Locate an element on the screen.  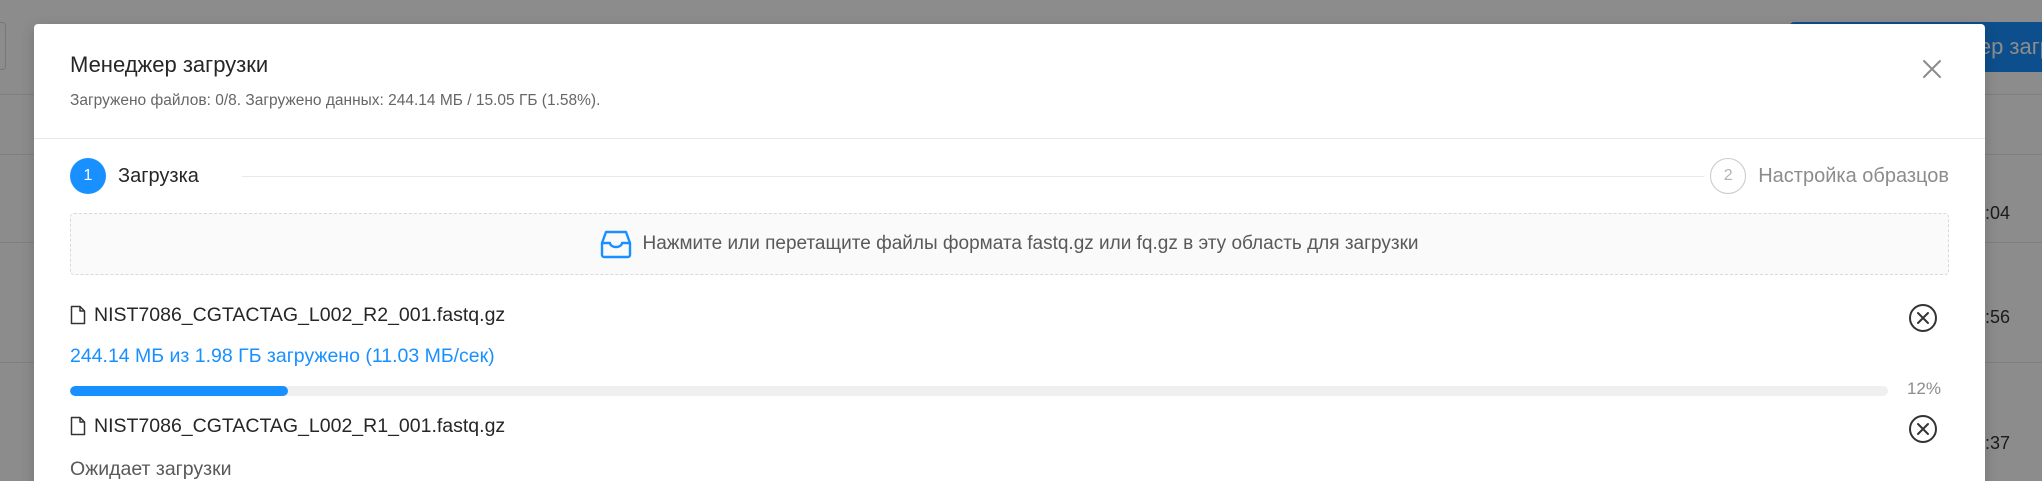
close-icon is located at coordinates (1932, 69).